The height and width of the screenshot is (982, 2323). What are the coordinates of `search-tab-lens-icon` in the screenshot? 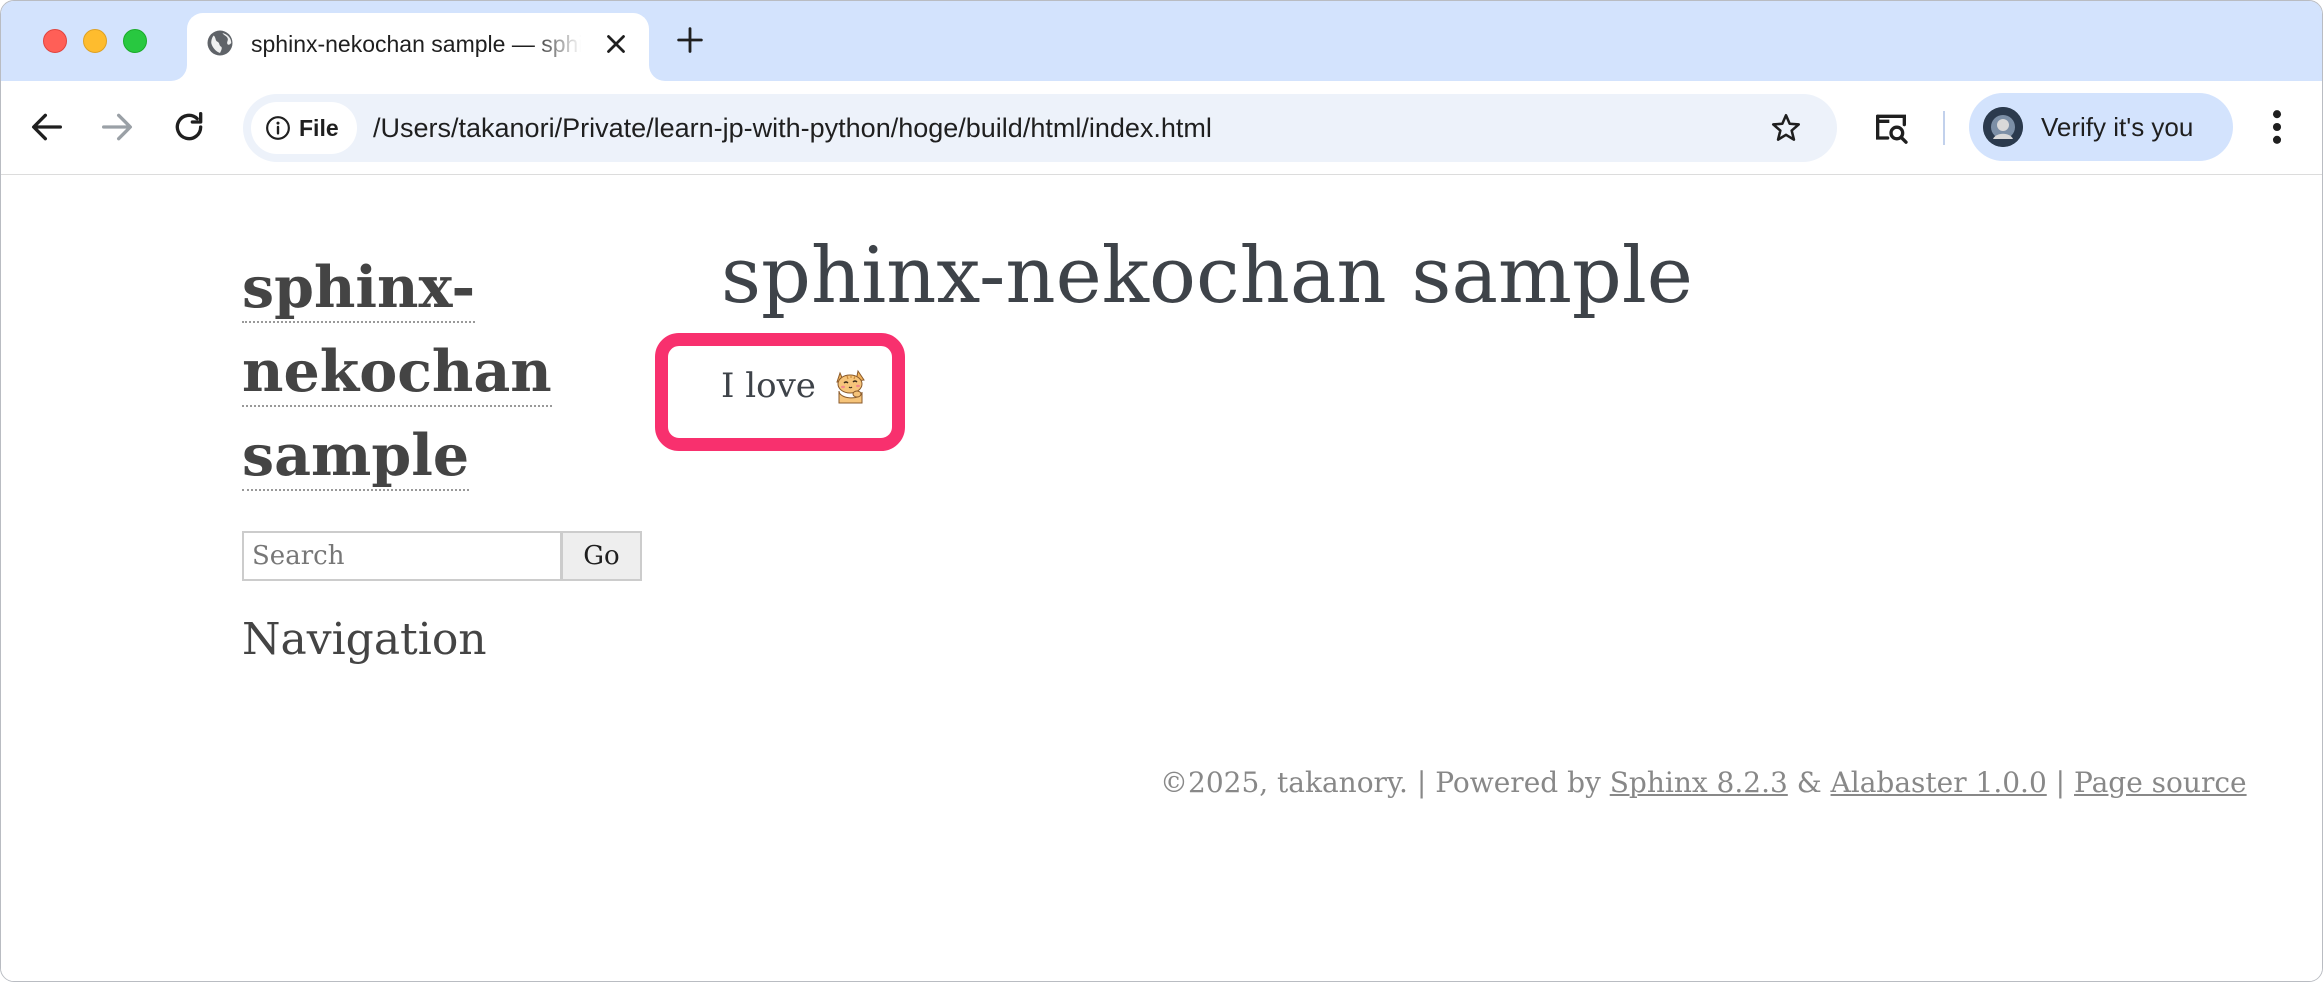 It's located at (1891, 128).